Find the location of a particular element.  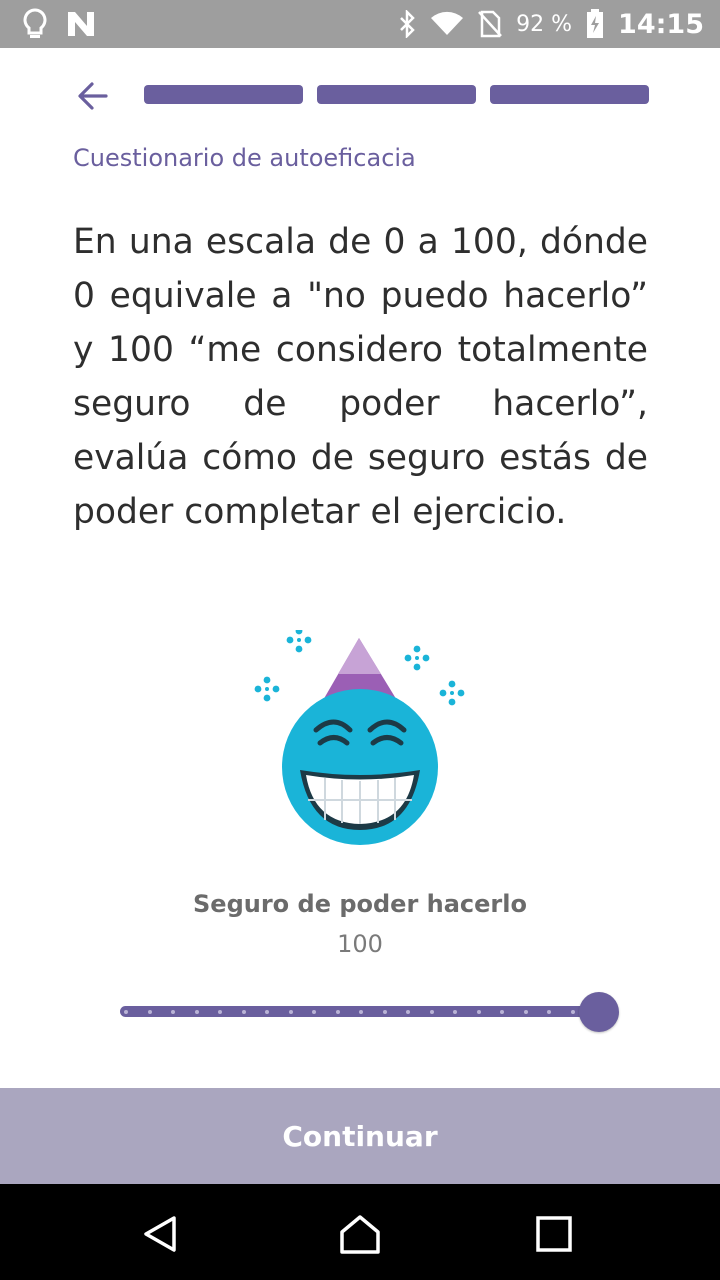

bluetooth-icon is located at coordinates (407, 24).